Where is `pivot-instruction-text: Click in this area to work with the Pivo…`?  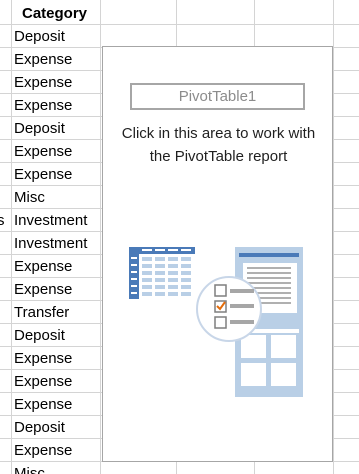 pivot-instruction-text: Click in this area to work with the Pivo… is located at coordinates (218, 145).